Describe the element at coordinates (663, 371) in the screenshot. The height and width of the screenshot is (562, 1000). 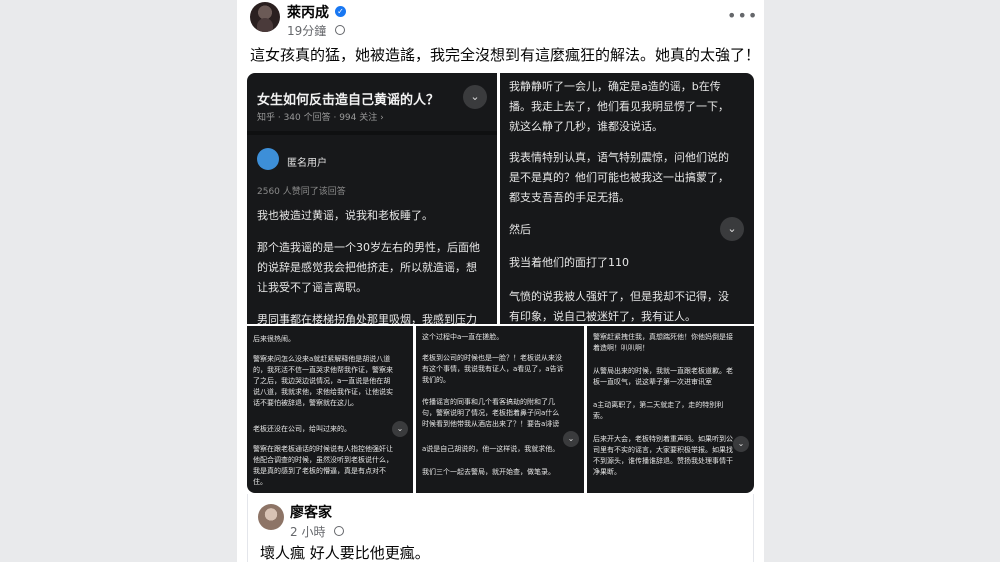
I see `answer-line: 从警局出来的时候，我就一直跟老板道歉。老` at that location.